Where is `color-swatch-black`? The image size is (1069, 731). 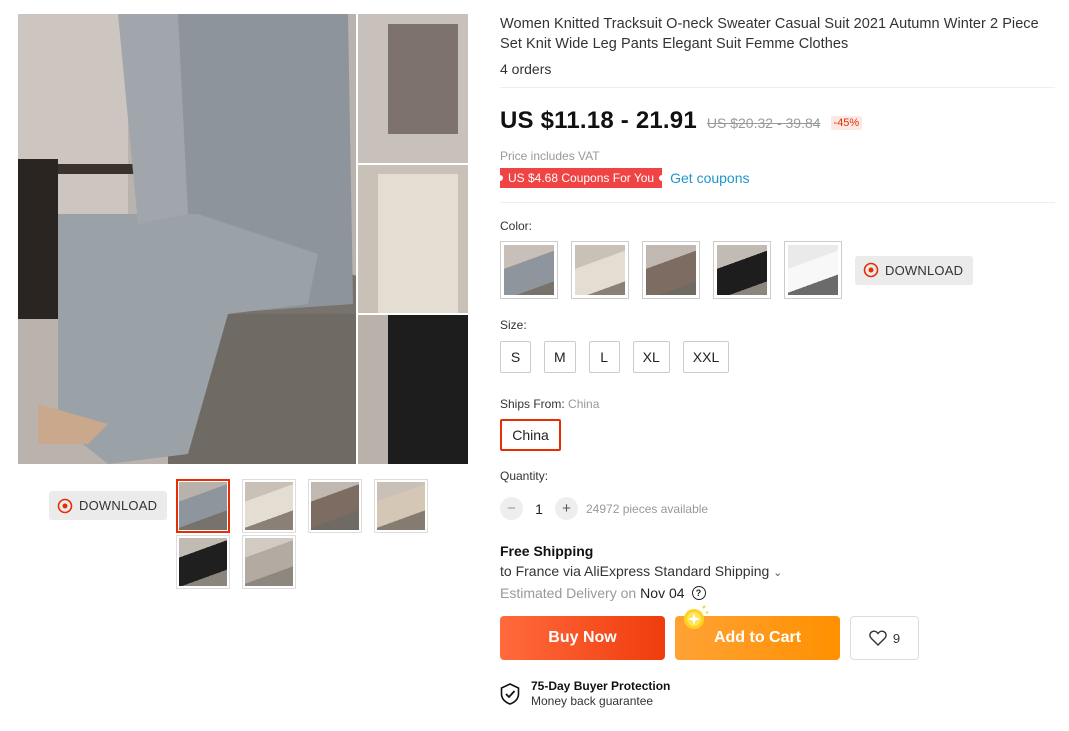
color-swatch-black is located at coordinates (742, 270).